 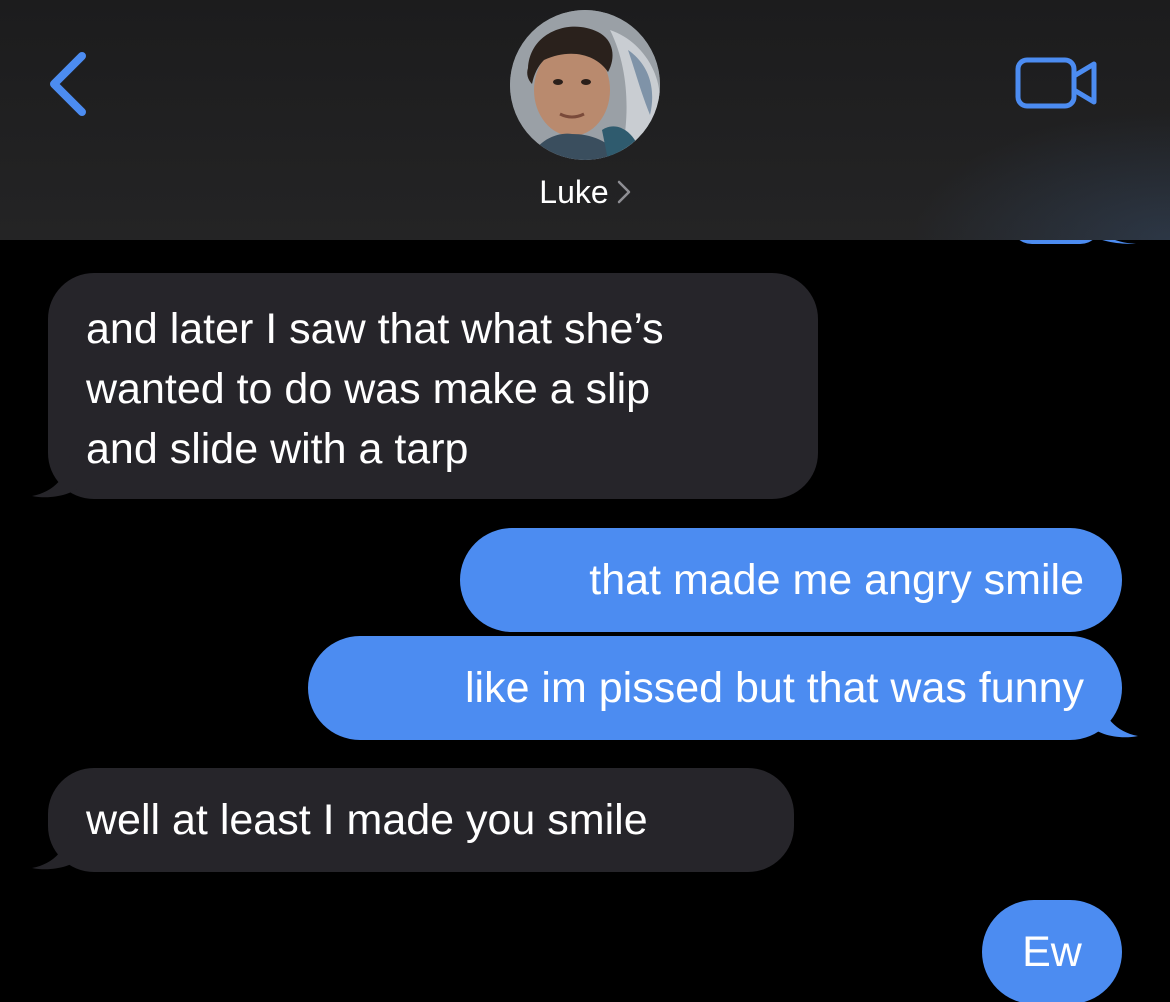 What do you see at coordinates (368, 389) in the screenshot?
I see `message-text-line: wanted to do was make a slip` at bounding box center [368, 389].